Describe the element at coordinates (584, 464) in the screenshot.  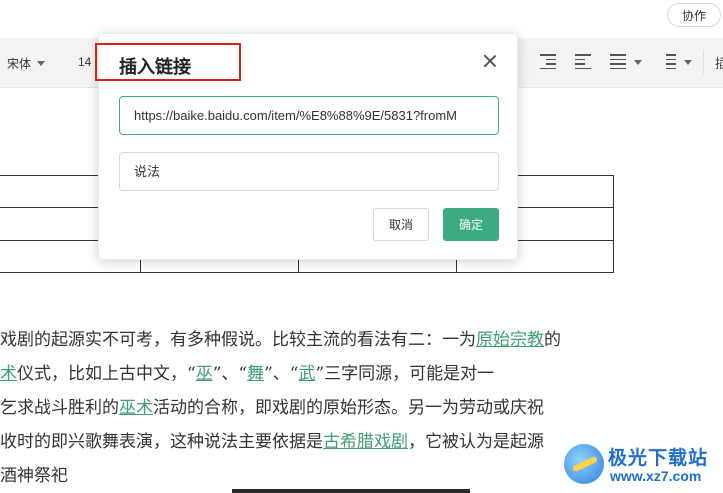
I see `site-logo-icon` at that location.